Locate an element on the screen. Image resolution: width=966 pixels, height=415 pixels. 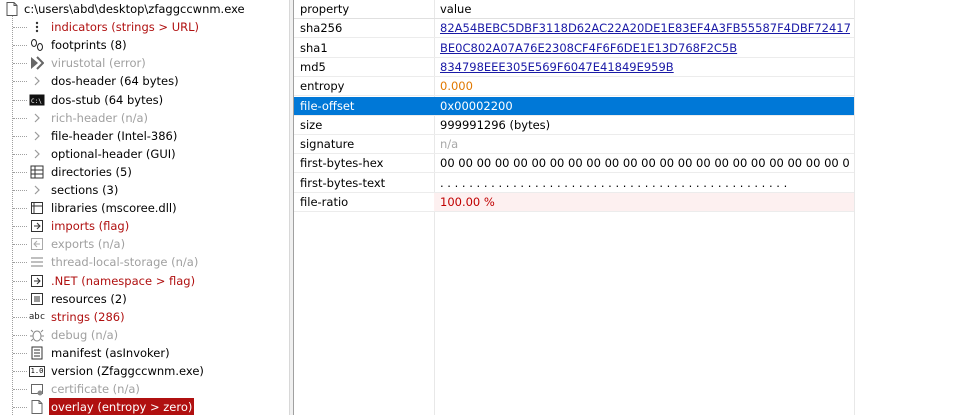
tree-item-virustotal: virustotal (error) is located at coordinates (144, 63).